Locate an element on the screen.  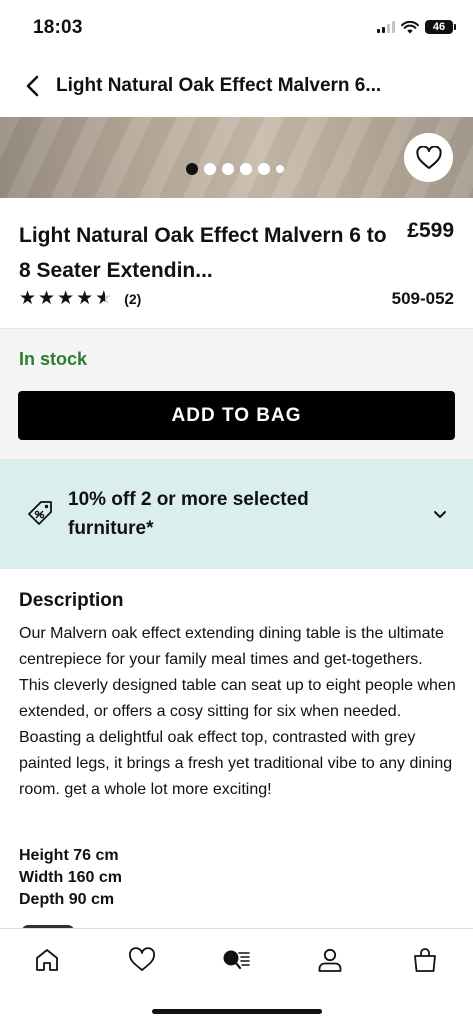
gallery-pagination is located at coordinates (235, 169).